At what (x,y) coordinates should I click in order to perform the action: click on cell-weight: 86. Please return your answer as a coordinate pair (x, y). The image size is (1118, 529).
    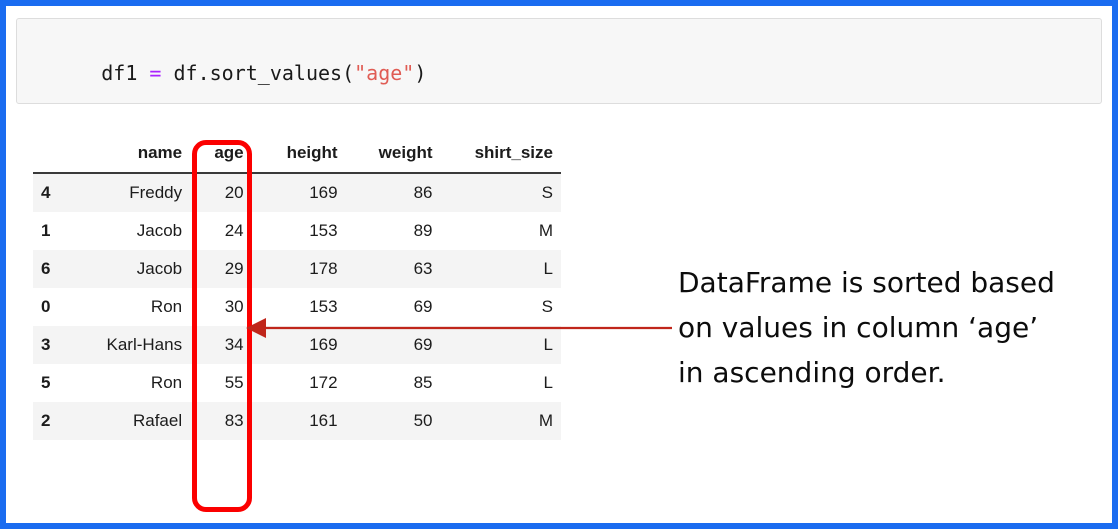
    Looking at the image, I should click on (393, 192).